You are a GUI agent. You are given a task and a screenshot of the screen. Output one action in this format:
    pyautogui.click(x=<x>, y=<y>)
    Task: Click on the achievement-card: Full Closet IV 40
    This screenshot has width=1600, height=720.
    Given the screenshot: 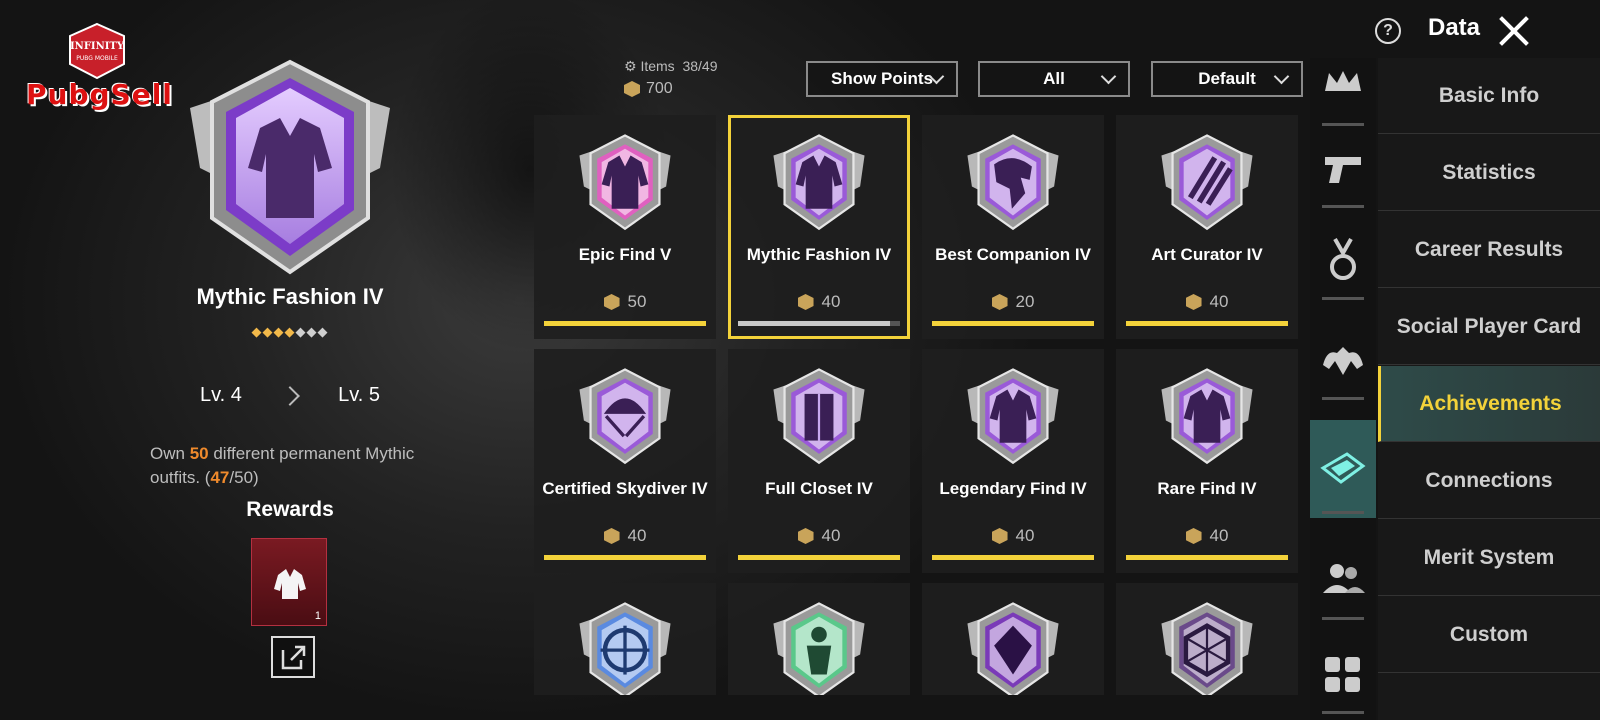 What is the action you would take?
    pyautogui.click(x=819, y=461)
    